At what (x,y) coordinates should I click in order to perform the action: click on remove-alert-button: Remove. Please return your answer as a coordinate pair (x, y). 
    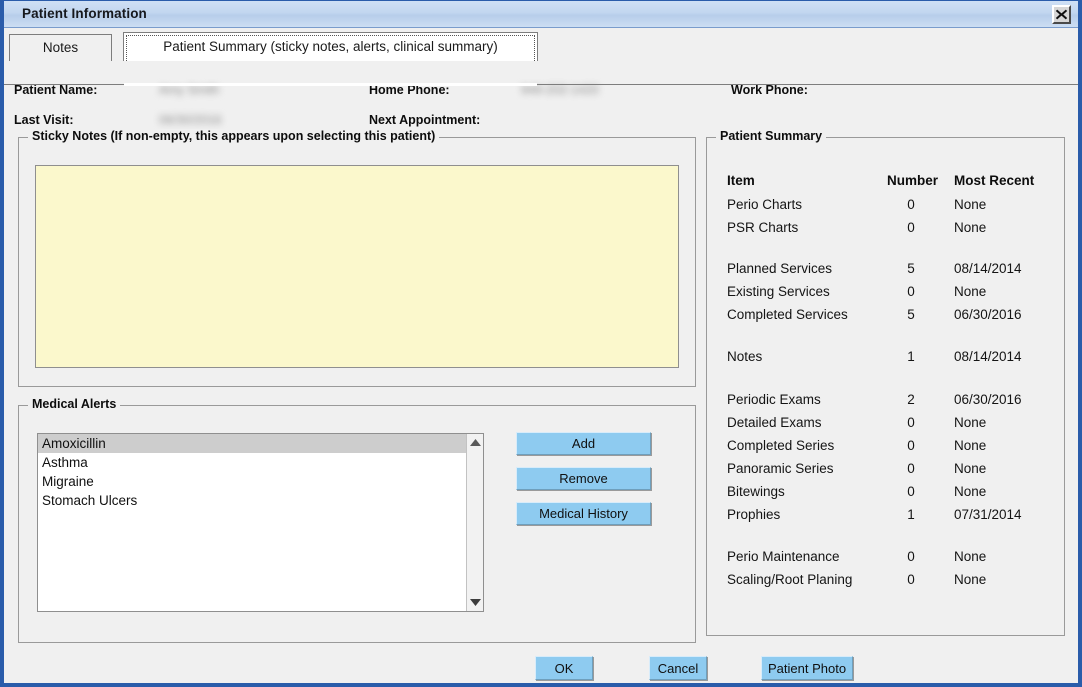
    Looking at the image, I should click on (583, 478).